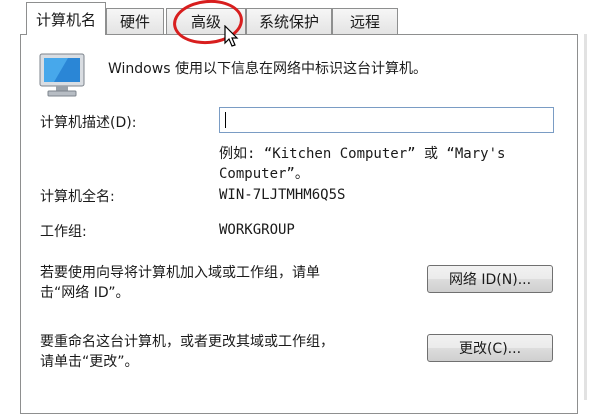 This screenshot has height=414, width=600. Describe the element at coordinates (62, 75) in the screenshot. I see `computer-monitor-icon` at that location.